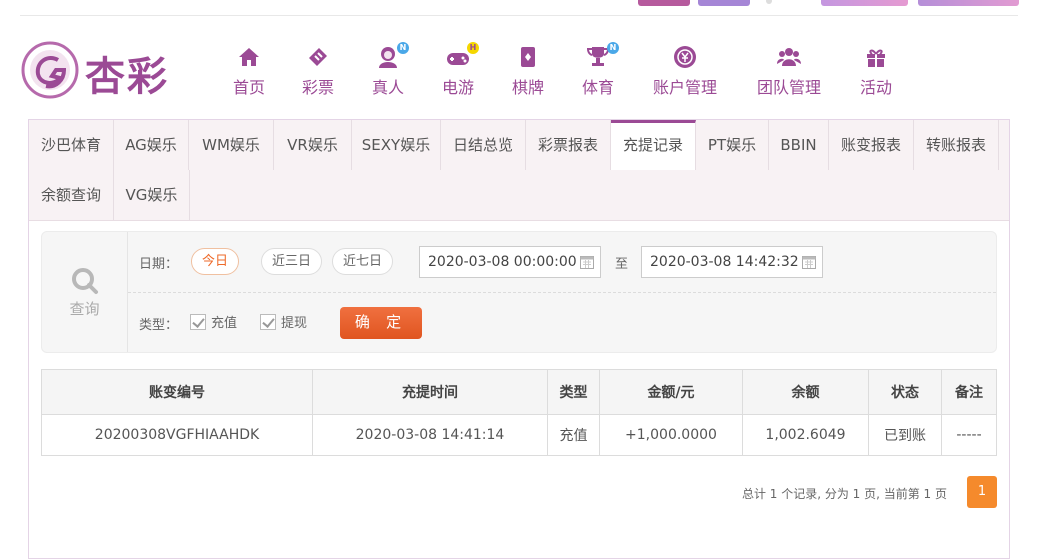  What do you see at coordinates (317, 87) in the screenshot?
I see `nav-label: 彩票` at bounding box center [317, 87].